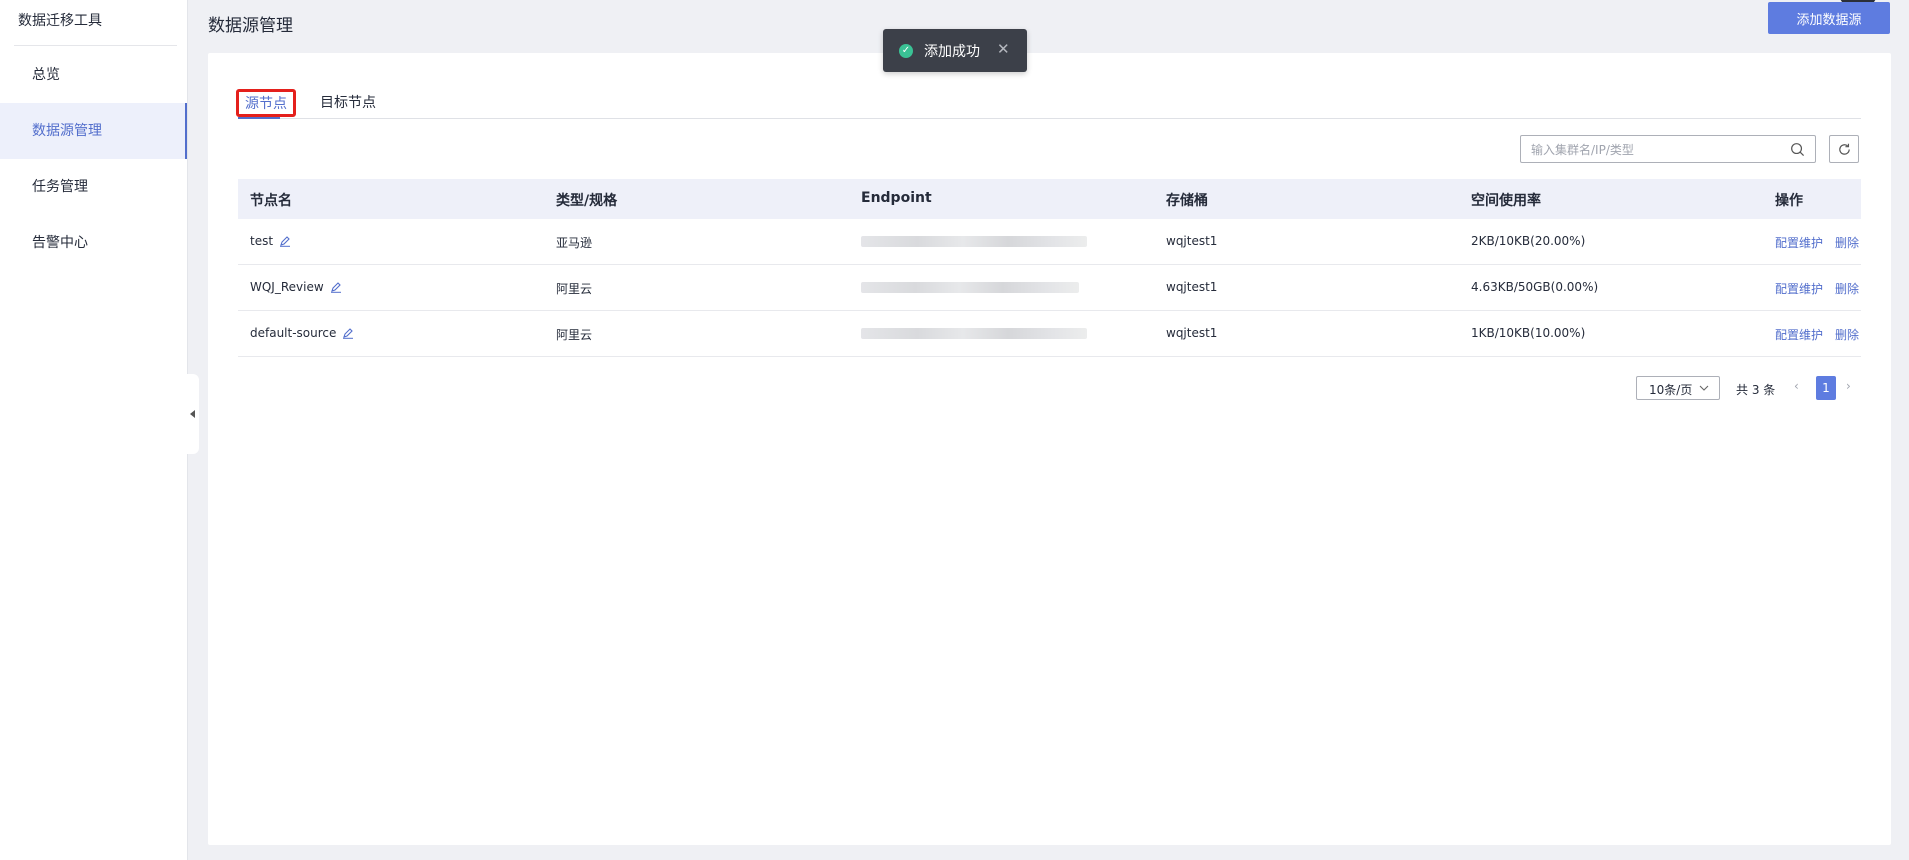 This screenshot has width=1909, height=860. I want to click on prev-page-icon: ‹, so click(1796, 386).